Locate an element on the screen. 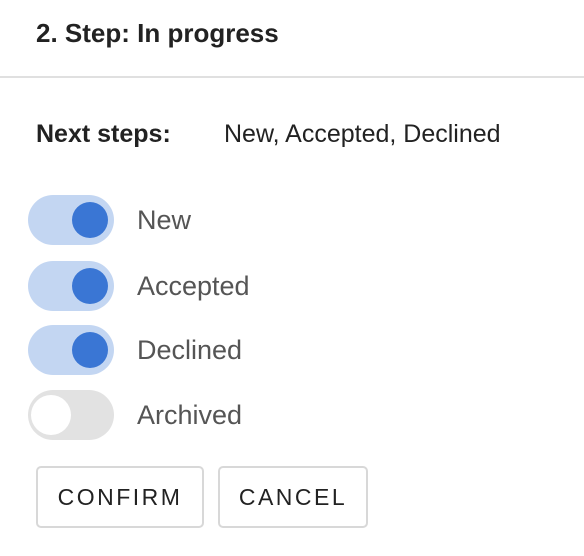 The width and height of the screenshot is (584, 556). toggle-label-archived: Archived is located at coordinates (190, 415).